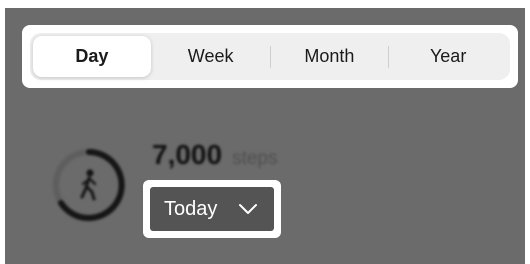  I want to click on steps-summary: 7,000 steps, so click(215, 155).